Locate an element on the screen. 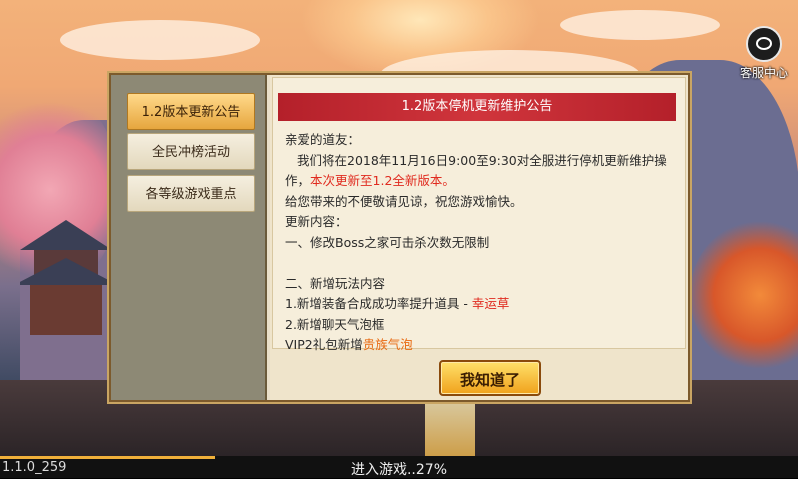 The image size is (798, 479). notice-line: 我们将在2018年11月16日9:00至9:30对全服进行停机更新维护操 is located at coordinates (482, 160).